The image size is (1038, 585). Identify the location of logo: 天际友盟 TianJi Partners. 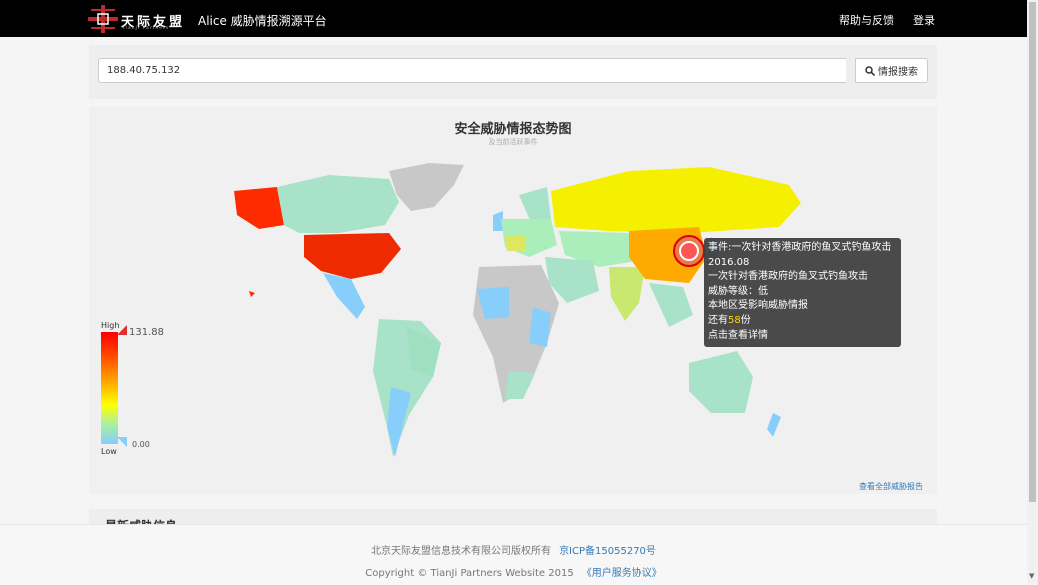
(138, 19).